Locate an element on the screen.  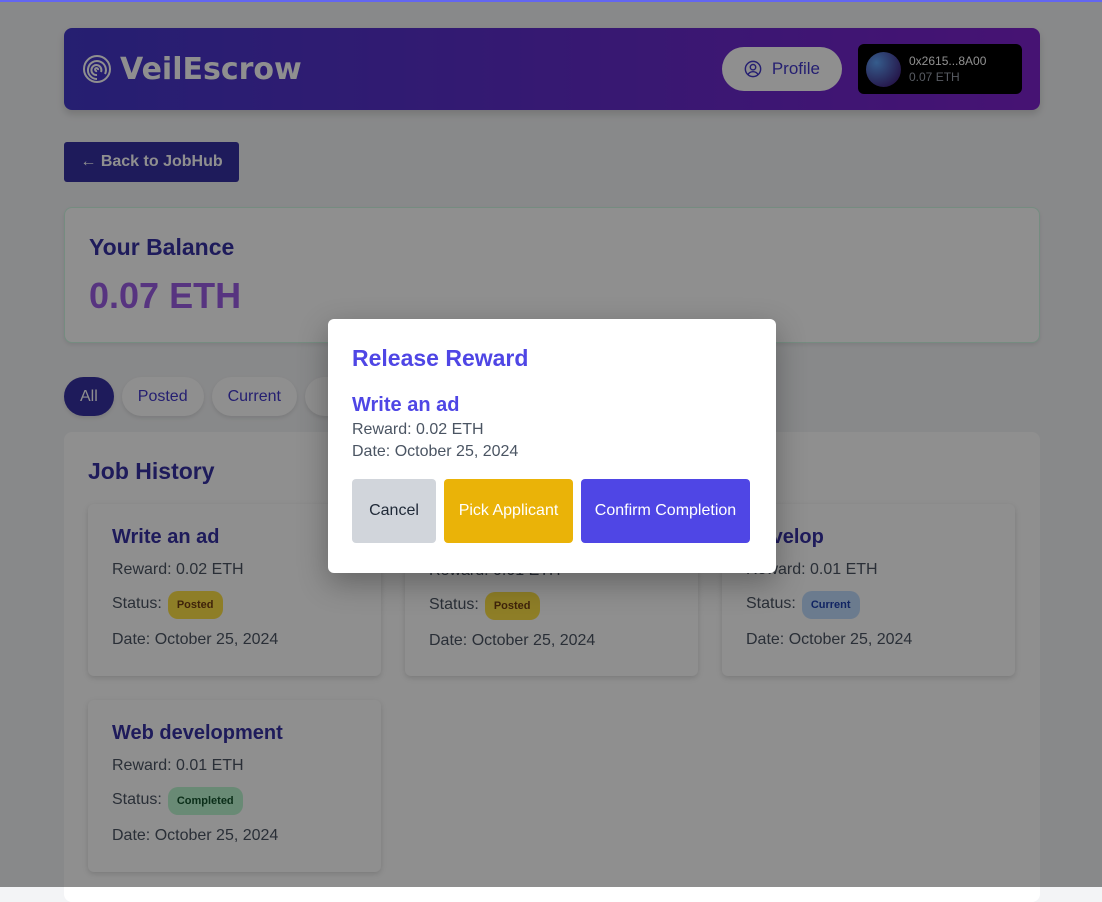
modal-date: Date: October 25, 2024 is located at coordinates (435, 451).